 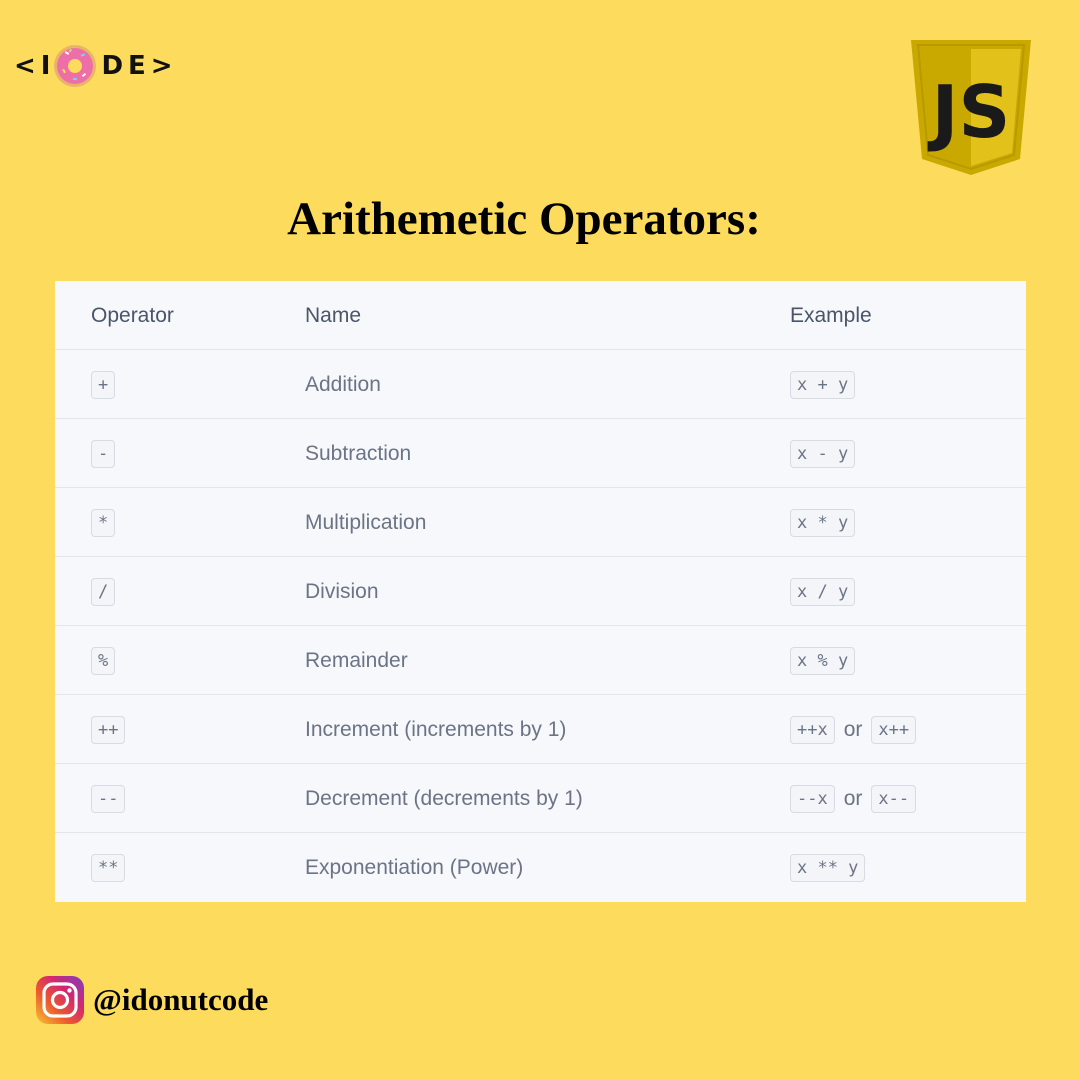 I want to click on example-code: ++x, so click(x=812, y=729).